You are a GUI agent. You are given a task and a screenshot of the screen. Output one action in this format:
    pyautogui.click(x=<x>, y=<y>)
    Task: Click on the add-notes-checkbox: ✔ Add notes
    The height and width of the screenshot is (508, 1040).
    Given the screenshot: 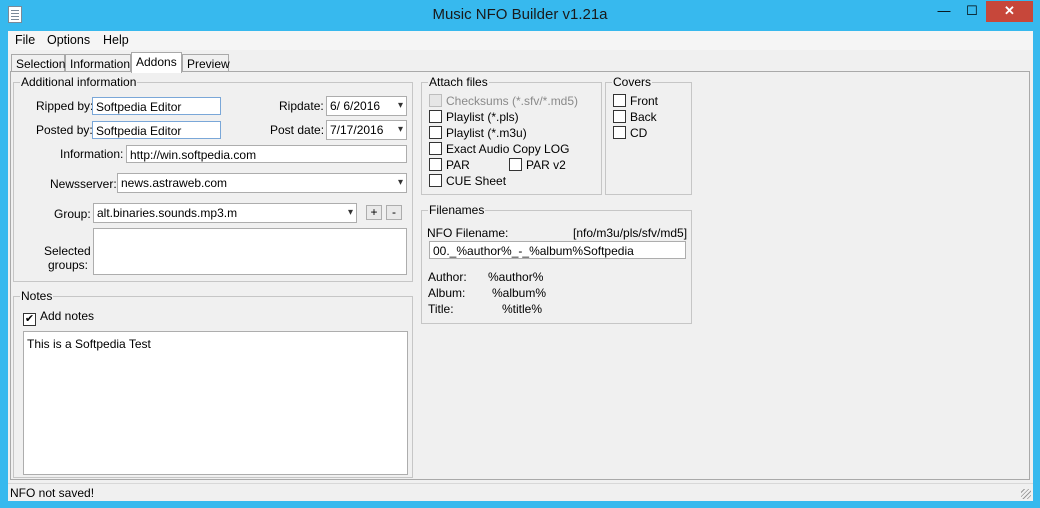 What is the action you would take?
    pyautogui.click(x=58, y=317)
    